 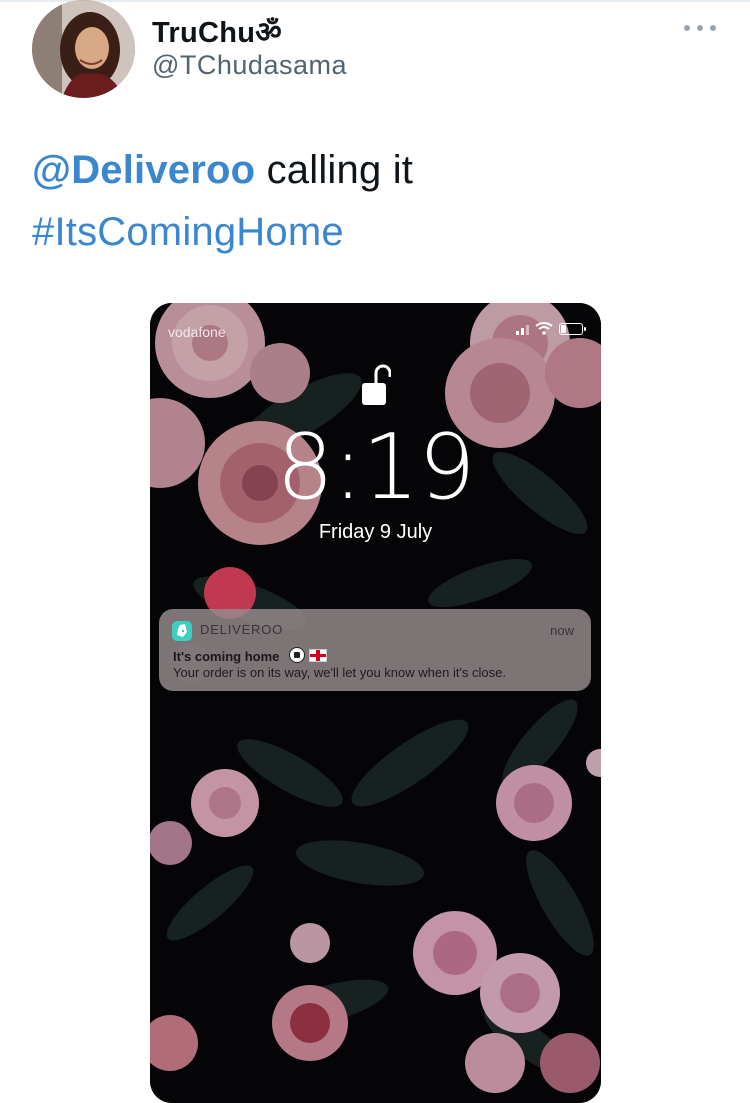 What do you see at coordinates (226, 656) in the screenshot?
I see `notification-title: It's coming home` at bounding box center [226, 656].